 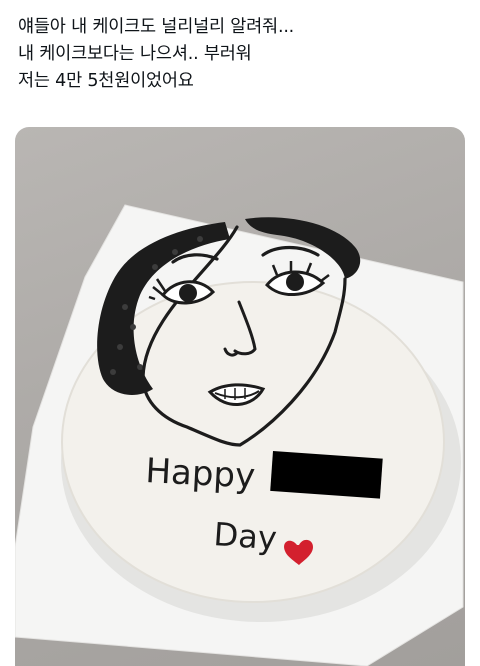 What do you see at coordinates (106, 81) in the screenshot?
I see `post-text-line-3: 저는 4만 5천원이었어요` at bounding box center [106, 81].